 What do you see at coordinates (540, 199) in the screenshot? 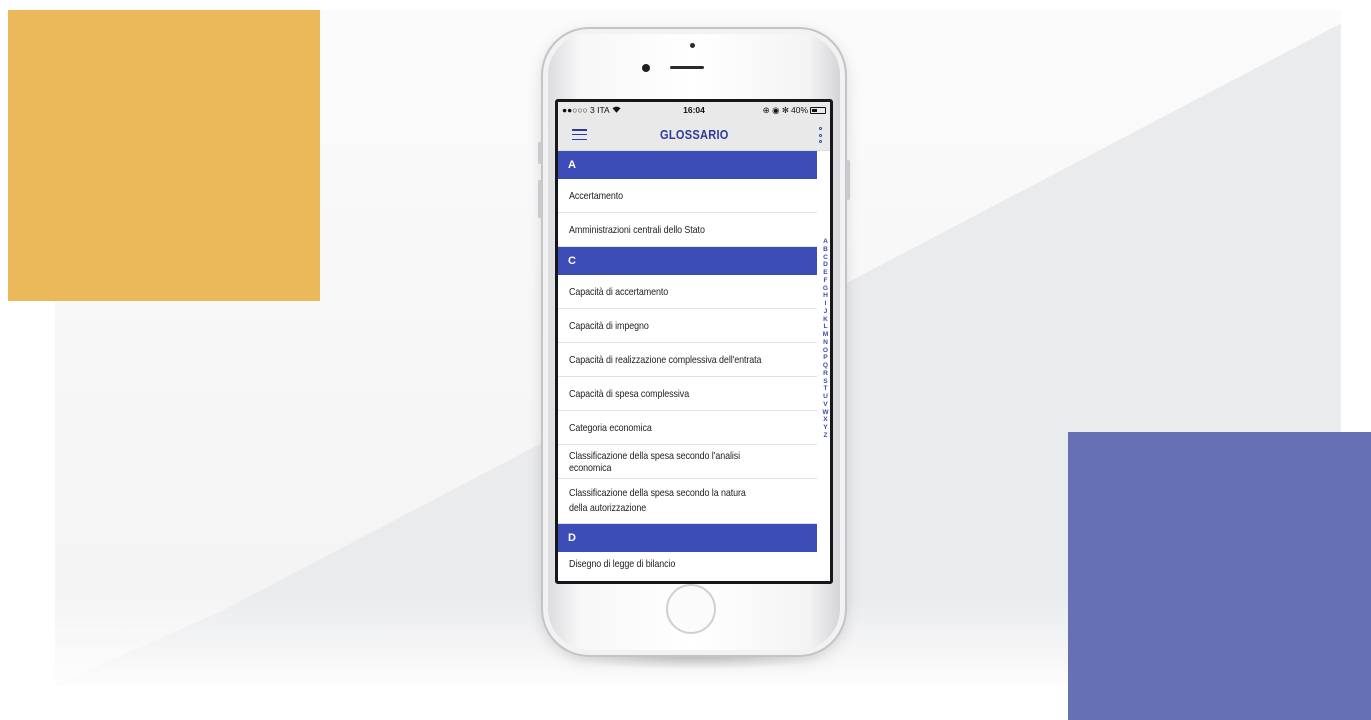
I see `phone-volume-button` at bounding box center [540, 199].